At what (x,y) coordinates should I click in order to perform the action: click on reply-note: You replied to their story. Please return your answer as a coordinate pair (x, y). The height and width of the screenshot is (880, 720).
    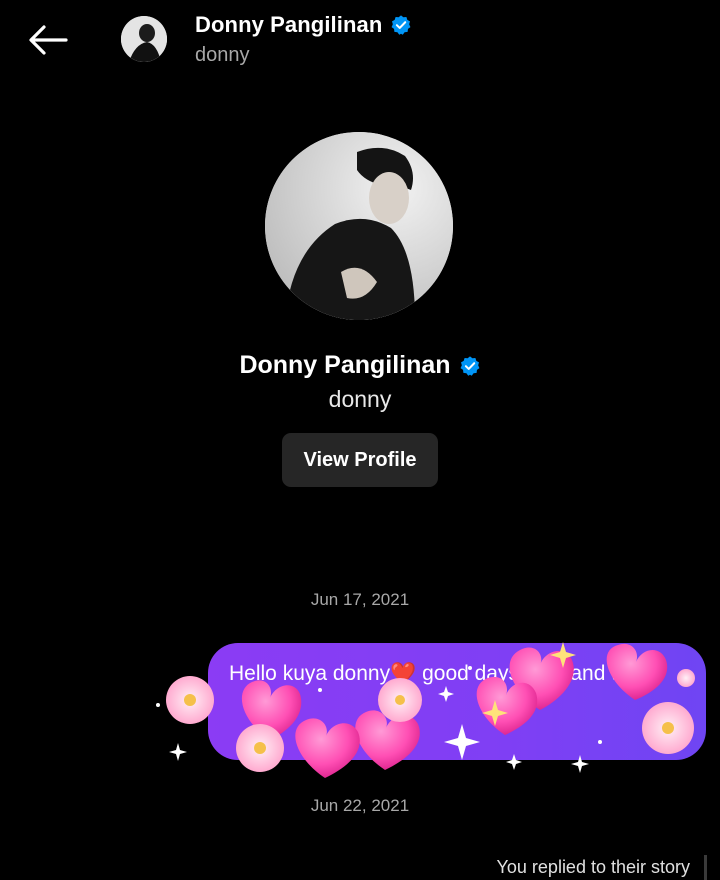
    Looking at the image, I should click on (593, 867).